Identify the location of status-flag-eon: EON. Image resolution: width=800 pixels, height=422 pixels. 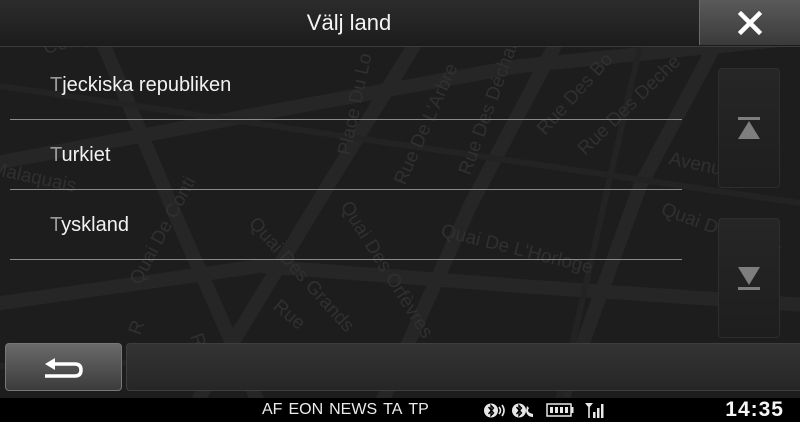
(306, 409).